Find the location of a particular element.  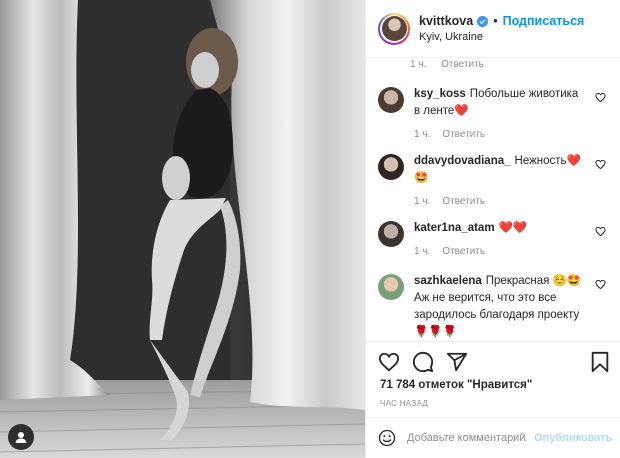

comment-username: kater1na_atam is located at coordinates (454, 228).